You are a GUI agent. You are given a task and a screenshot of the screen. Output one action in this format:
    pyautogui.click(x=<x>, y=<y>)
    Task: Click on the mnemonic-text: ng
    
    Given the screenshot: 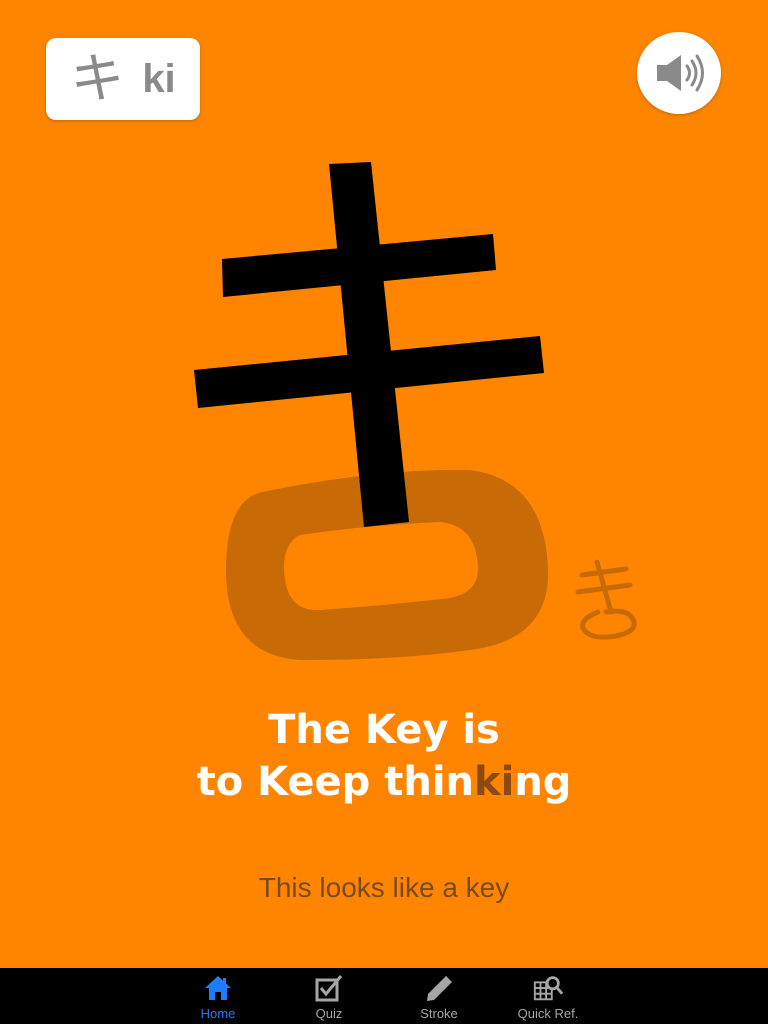 What is the action you would take?
    pyautogui.click(x=543, y=782)
    